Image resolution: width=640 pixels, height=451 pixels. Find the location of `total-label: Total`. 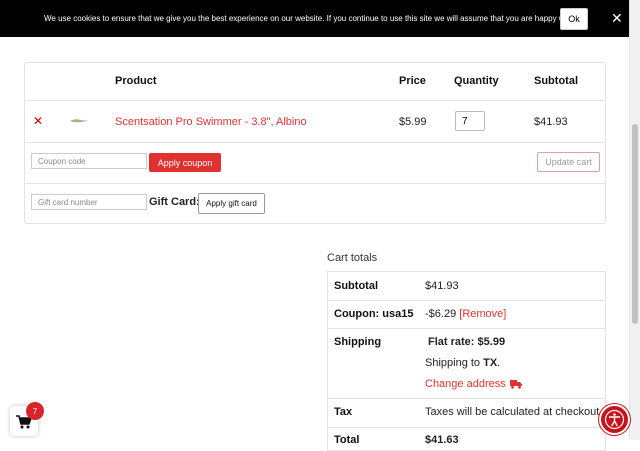

total-label: Total is located at coordinates (347, 440).